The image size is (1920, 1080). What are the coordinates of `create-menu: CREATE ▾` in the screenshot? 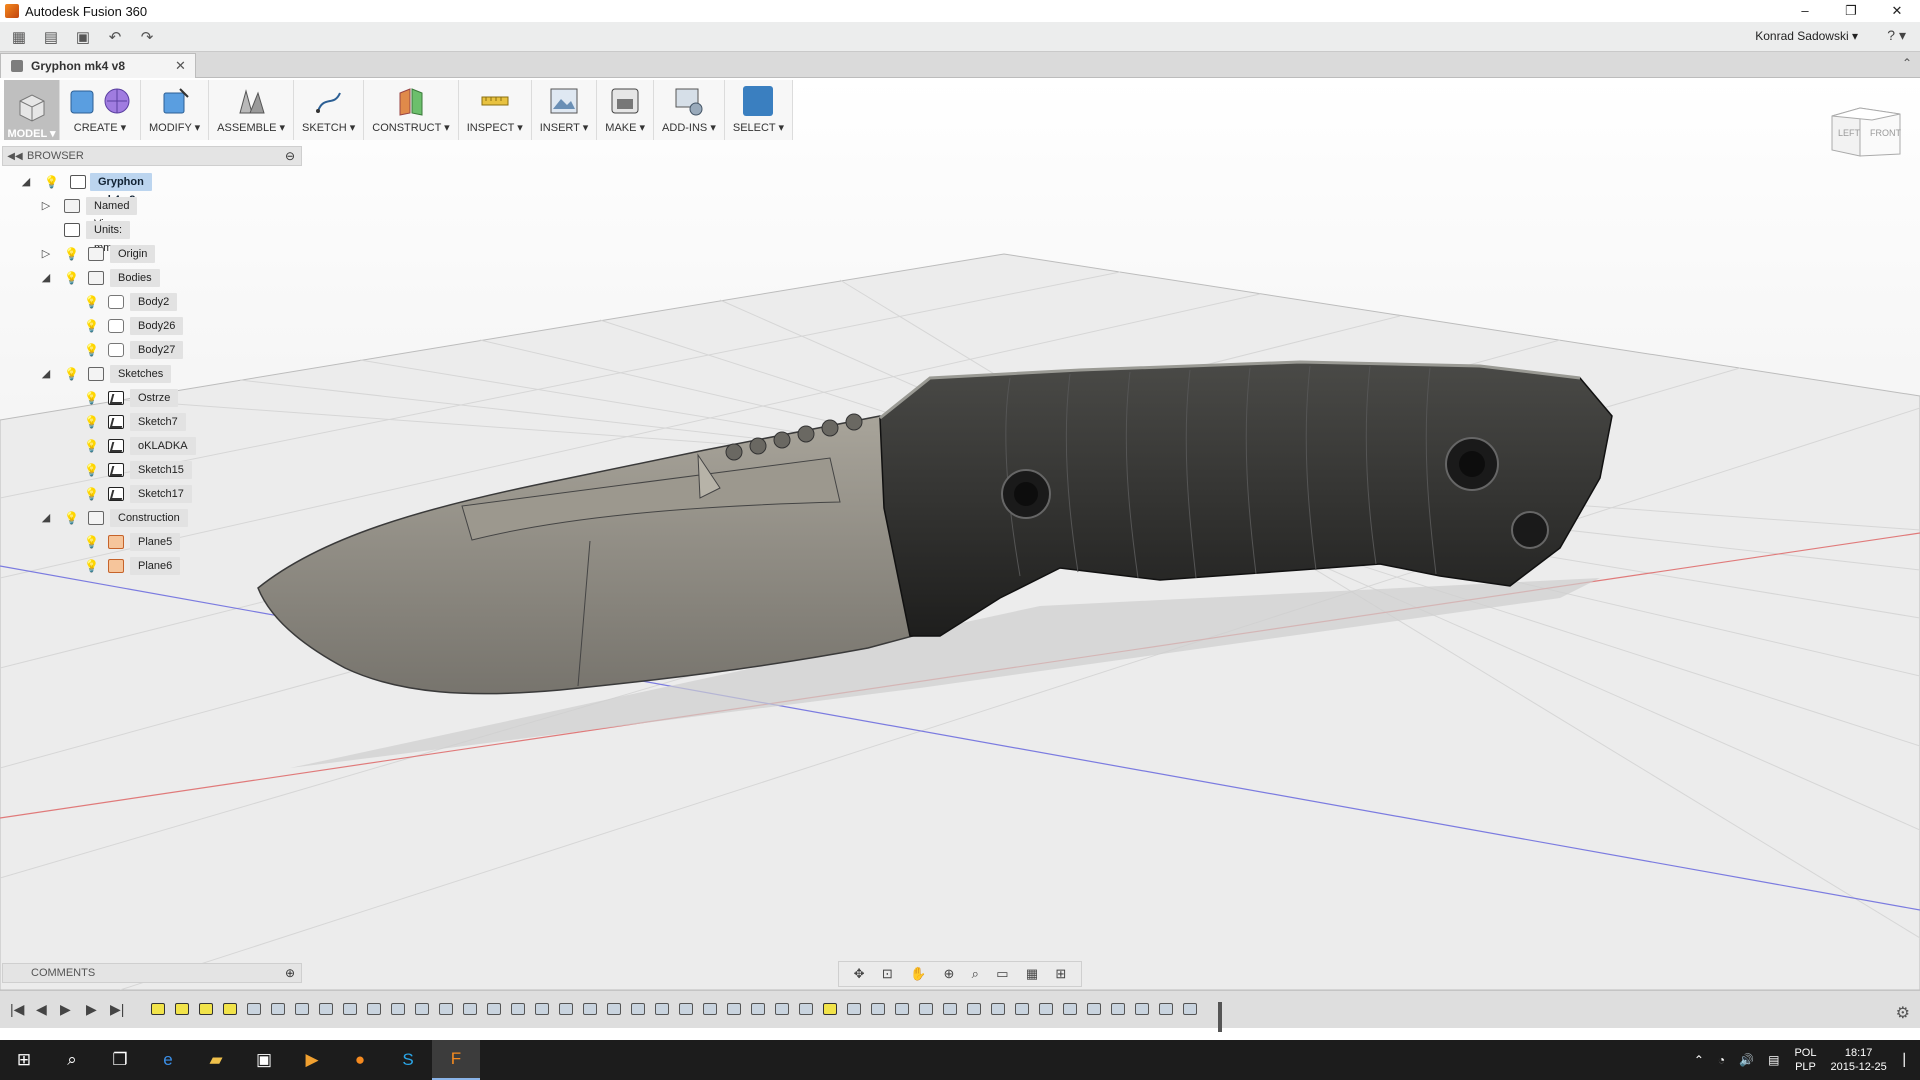 It's located at (100, 110).